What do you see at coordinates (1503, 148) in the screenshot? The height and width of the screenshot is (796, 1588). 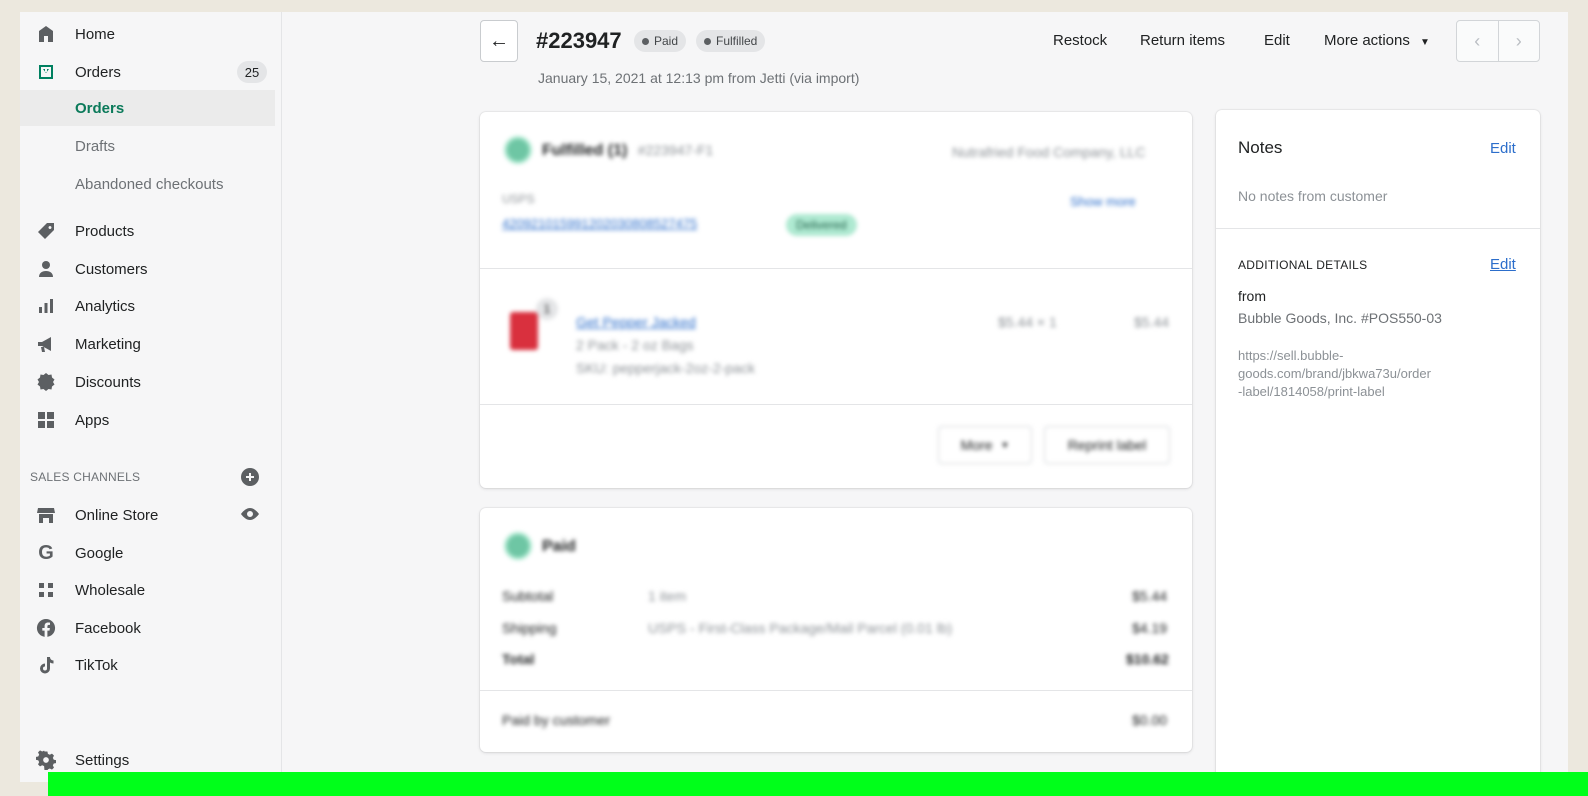 I see `edit-notes-link: Edit` at bounding box center [1503, 148].